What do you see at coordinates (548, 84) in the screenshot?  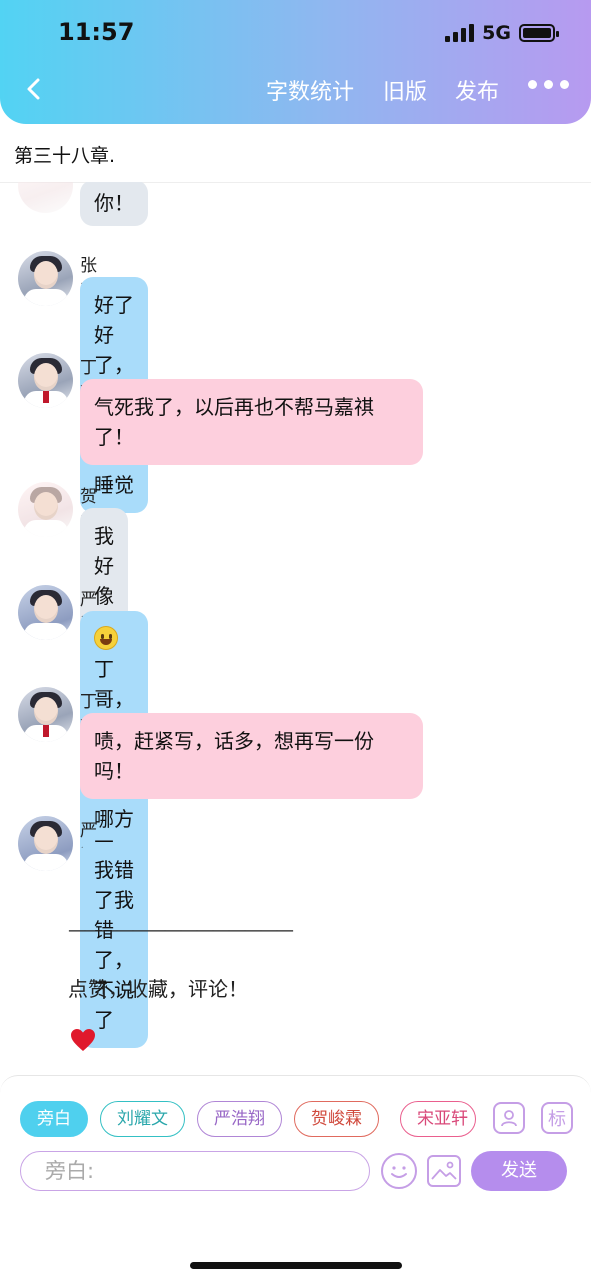 I see `more-options-icon` at bounding box center [548, 84].